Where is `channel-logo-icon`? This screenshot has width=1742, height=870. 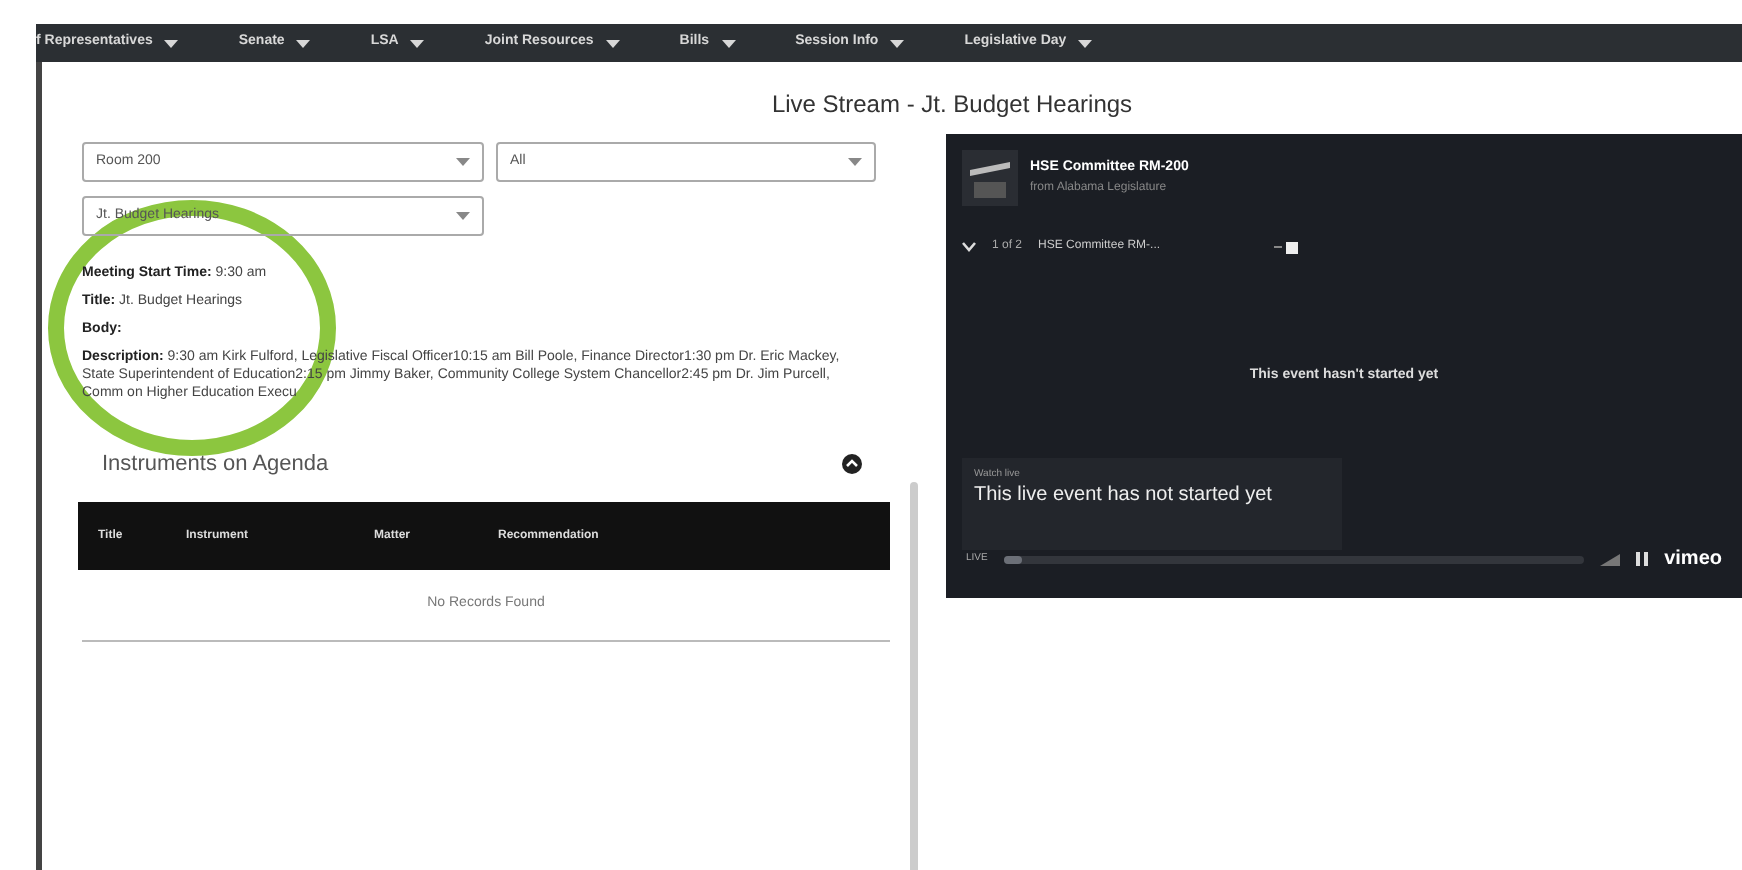 channel-logo-icon is located at coordinates (990, 178).